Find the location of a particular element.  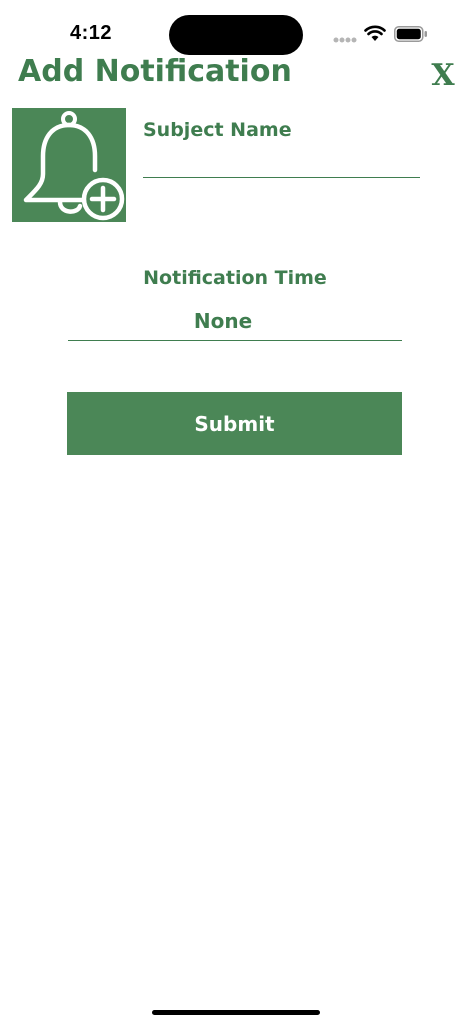

notification-time-label: Notification Time is located at coordinates (235, 278).